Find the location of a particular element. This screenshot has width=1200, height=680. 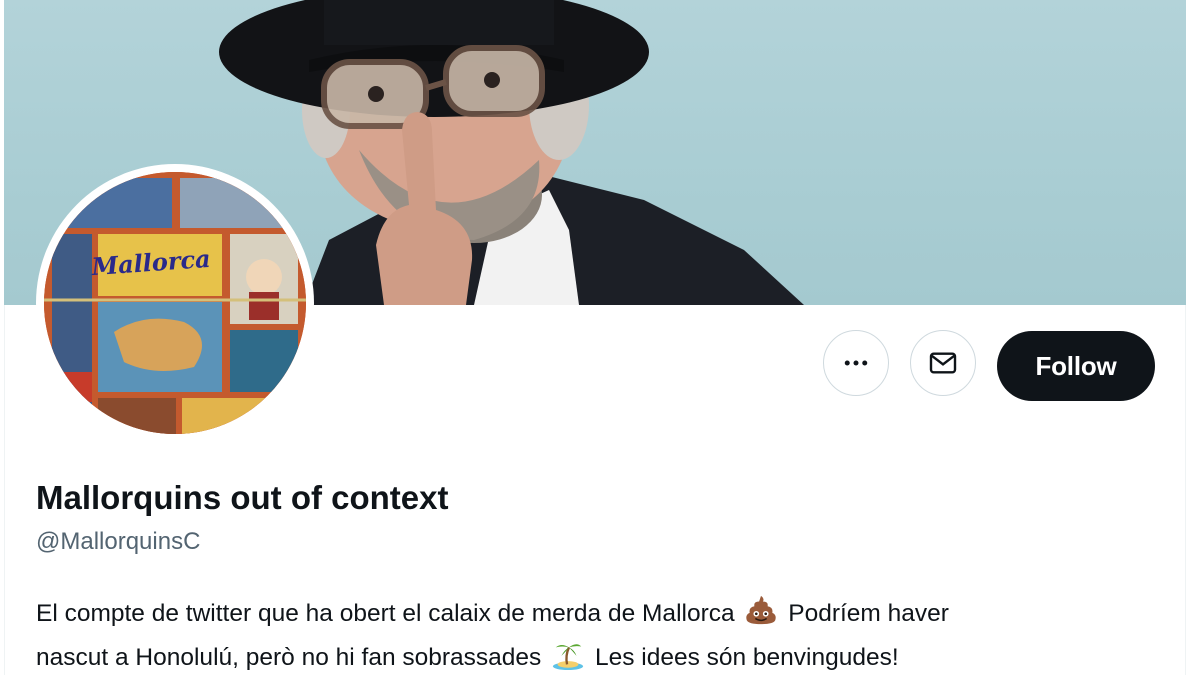

more-horizontal-icon is located at coordinates (856, 363).